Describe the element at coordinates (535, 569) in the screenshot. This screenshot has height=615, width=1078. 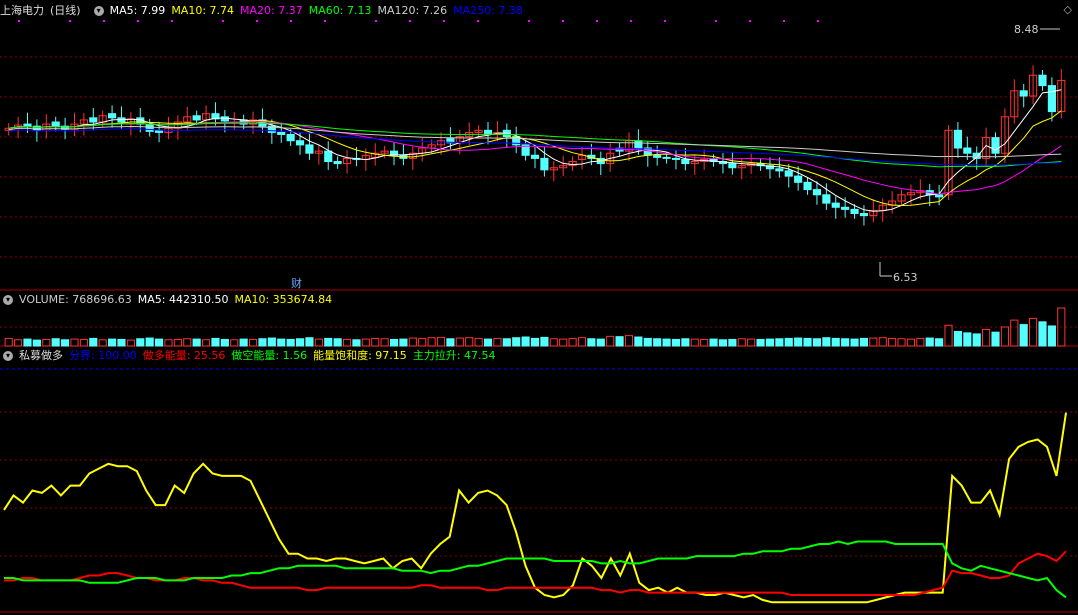
I see `indicator-line` at that location.